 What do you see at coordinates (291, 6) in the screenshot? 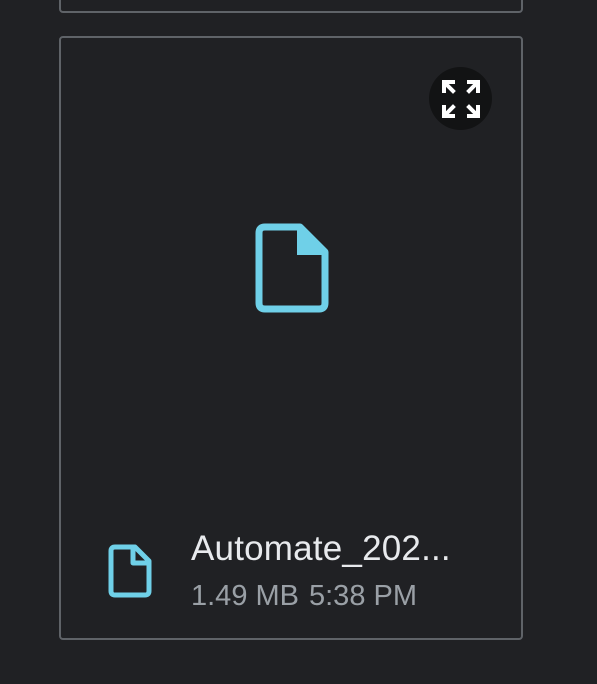
I see `previous-attachment-card` at bounding box center [291, 6].